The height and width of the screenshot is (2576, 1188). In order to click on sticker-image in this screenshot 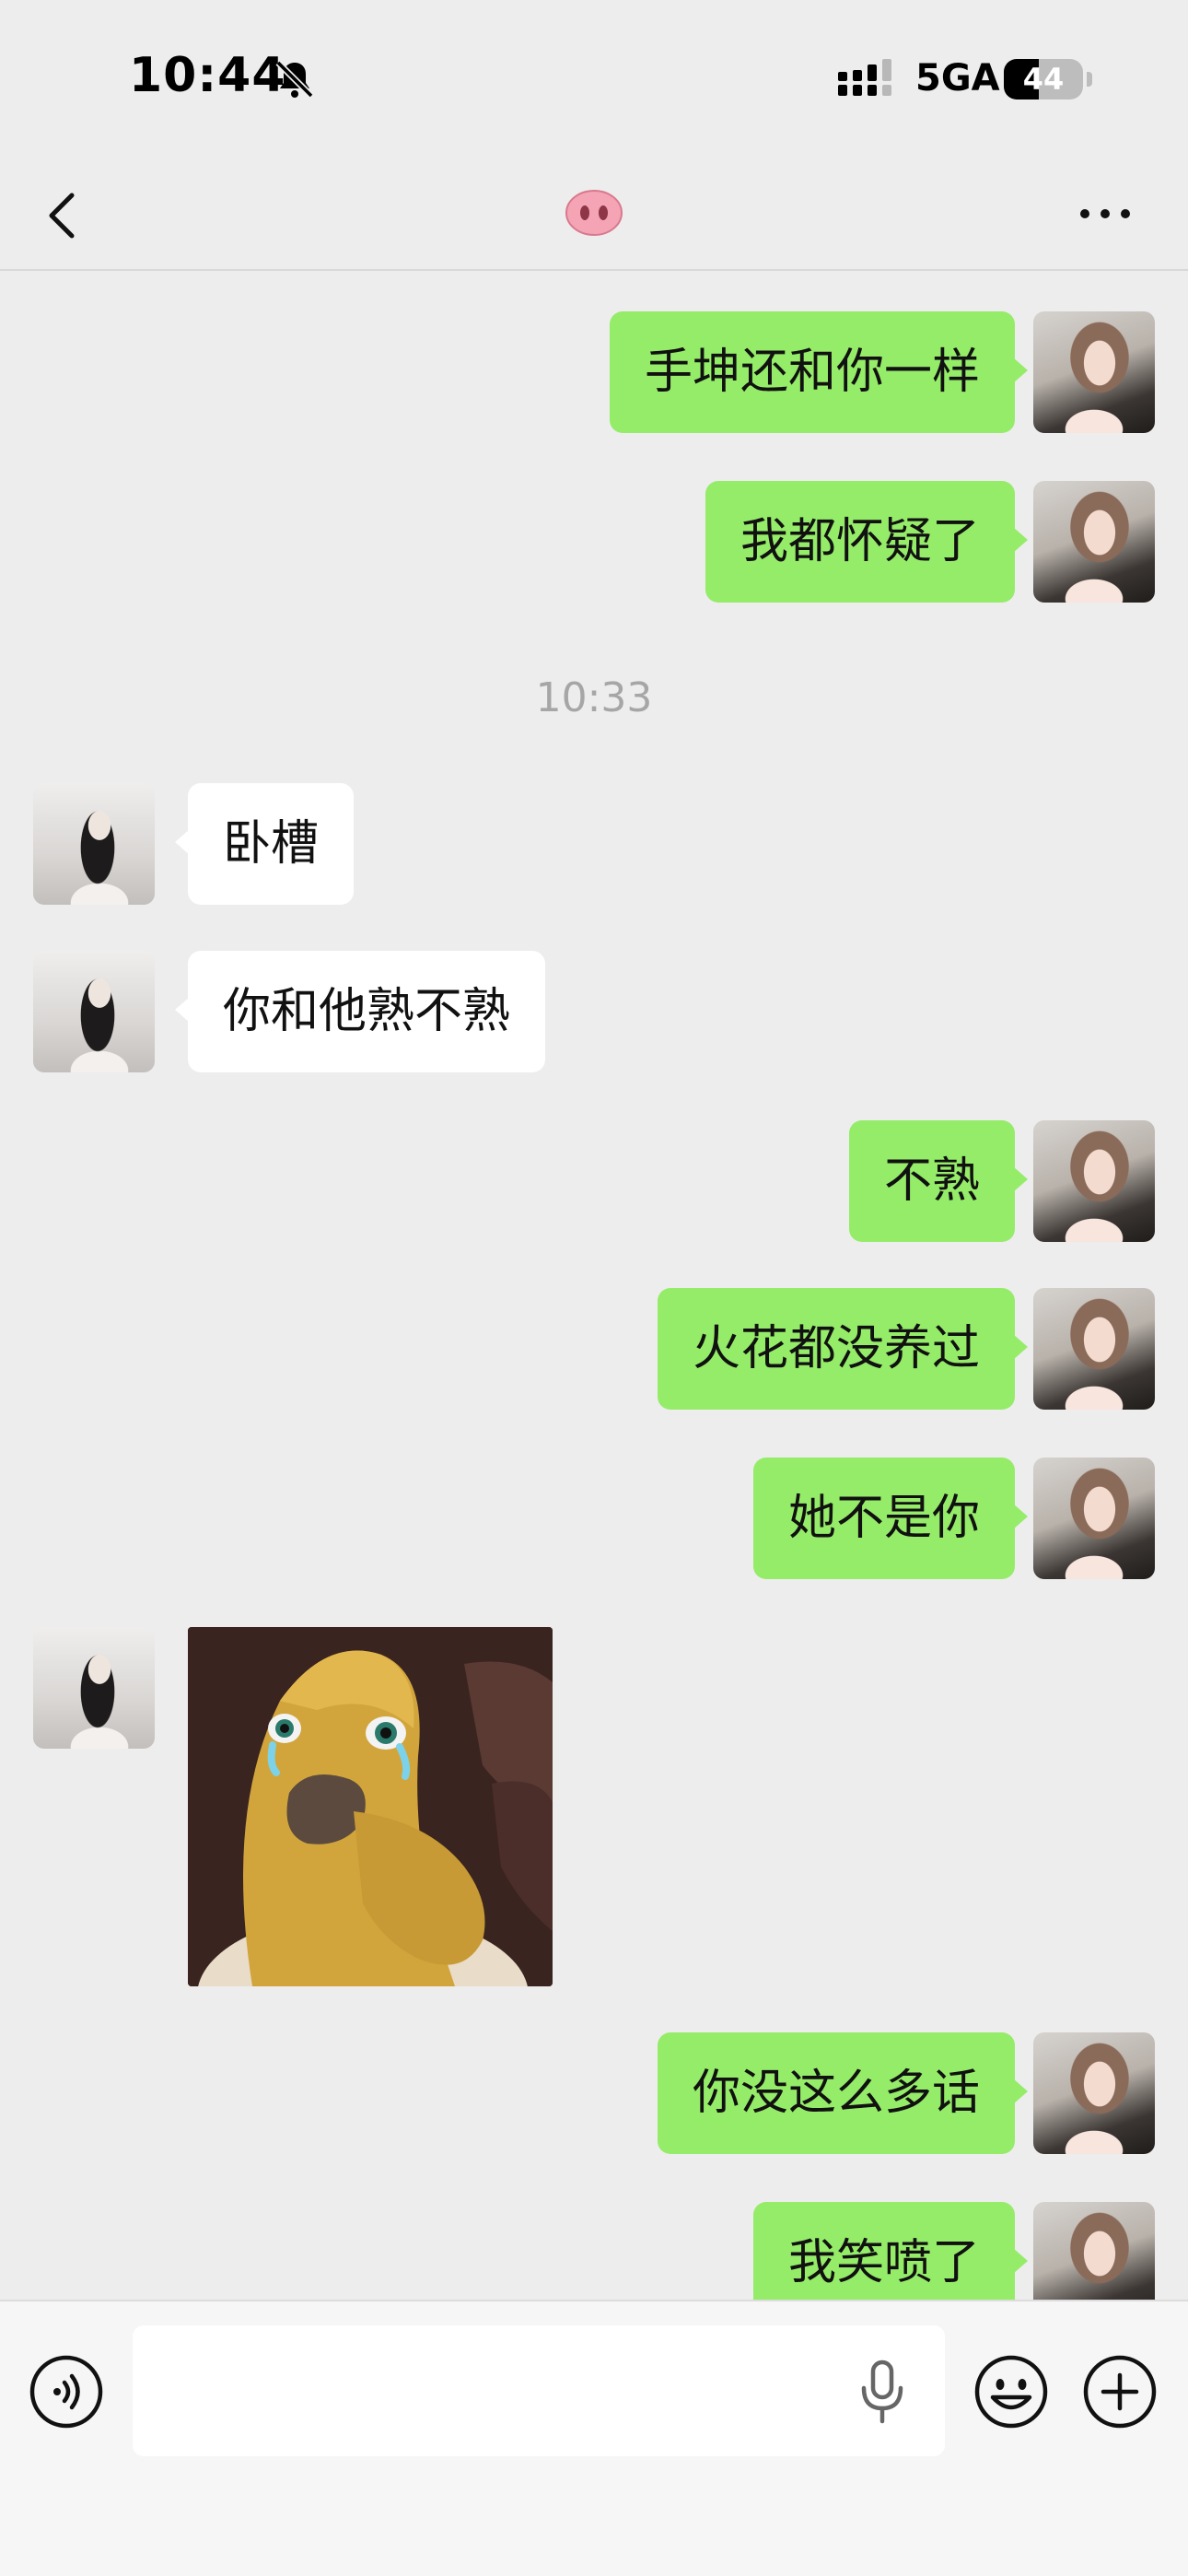, I will do `click(370, 1806)`.